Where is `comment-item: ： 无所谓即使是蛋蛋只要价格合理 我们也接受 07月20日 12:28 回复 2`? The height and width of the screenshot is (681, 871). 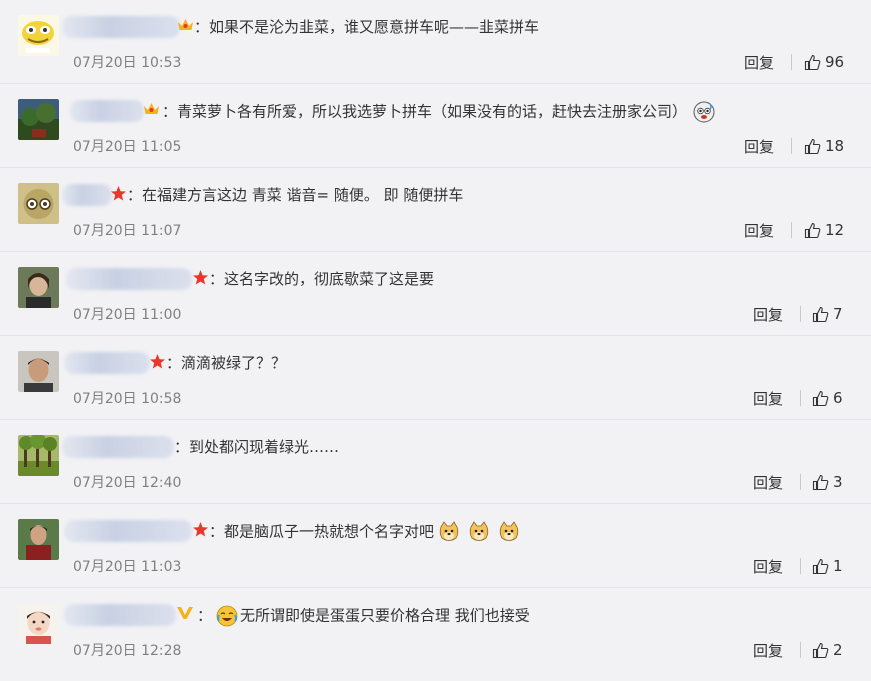
comment-item: ： 无所谓即使是蛋蛋只要价格合理 我们也接受 07月20日 12:28 回复 2 is located at coordinates (435, 630).